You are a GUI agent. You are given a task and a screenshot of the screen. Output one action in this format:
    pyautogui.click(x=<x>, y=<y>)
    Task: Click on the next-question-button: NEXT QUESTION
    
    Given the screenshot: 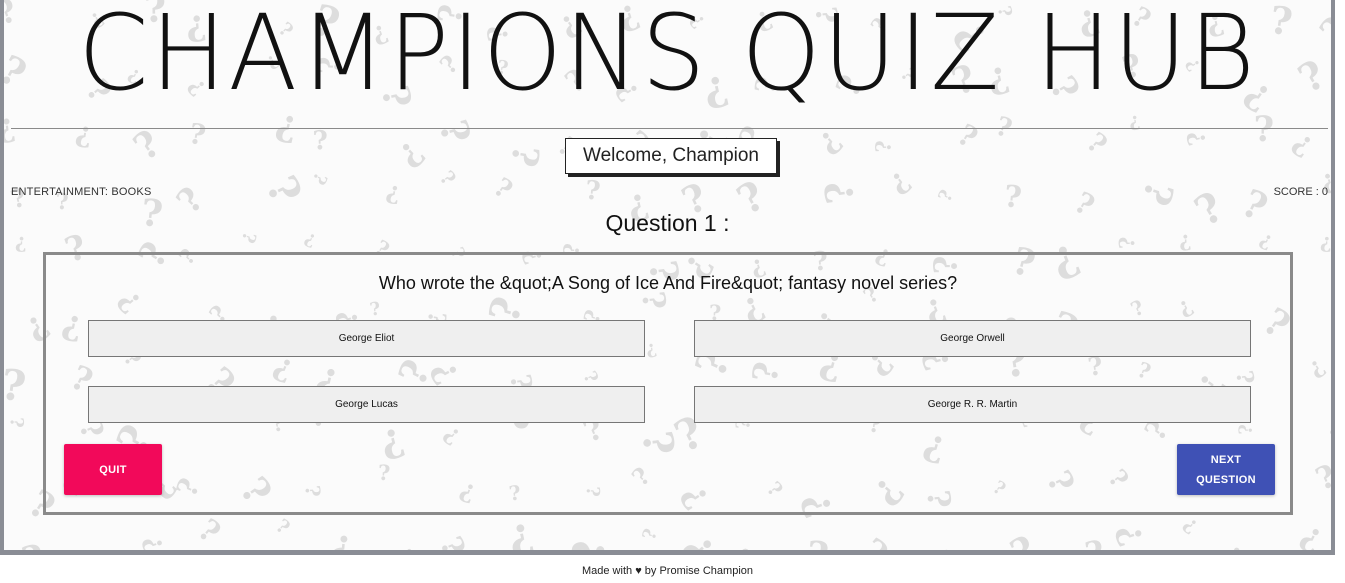 What is the action you would take?
    pyautogui.click(x=1226, y=469)
    